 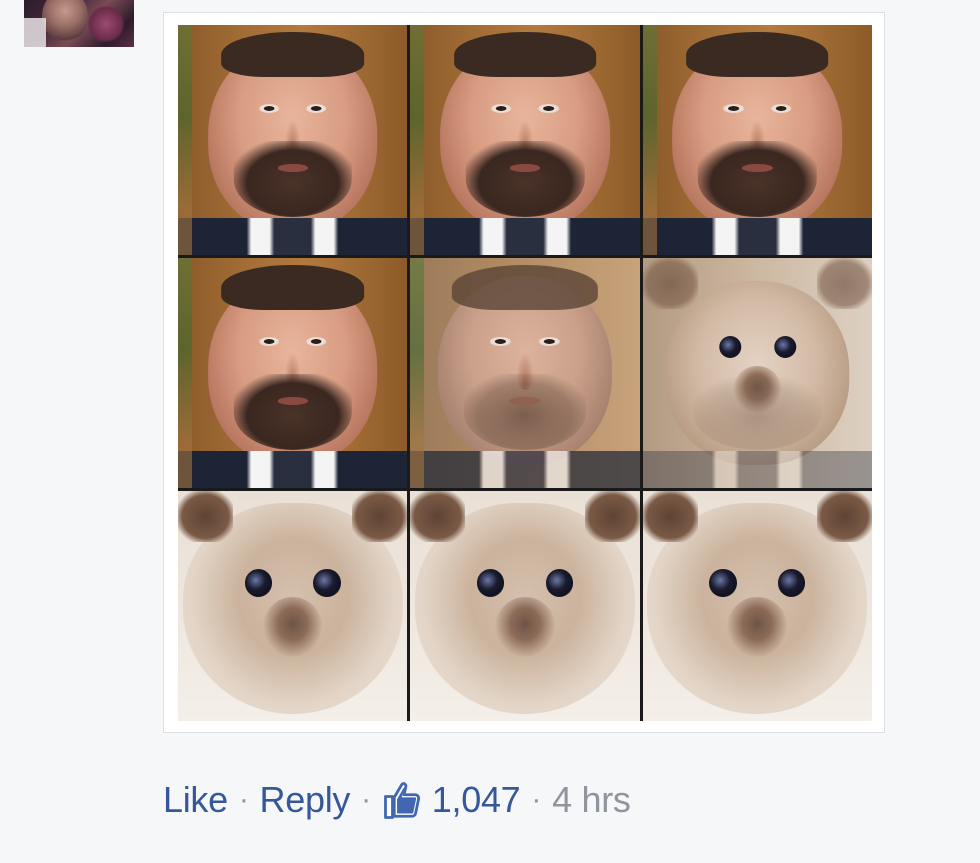 I want to click on reaction-count-button: 1,047, so click(x=451, y=800).